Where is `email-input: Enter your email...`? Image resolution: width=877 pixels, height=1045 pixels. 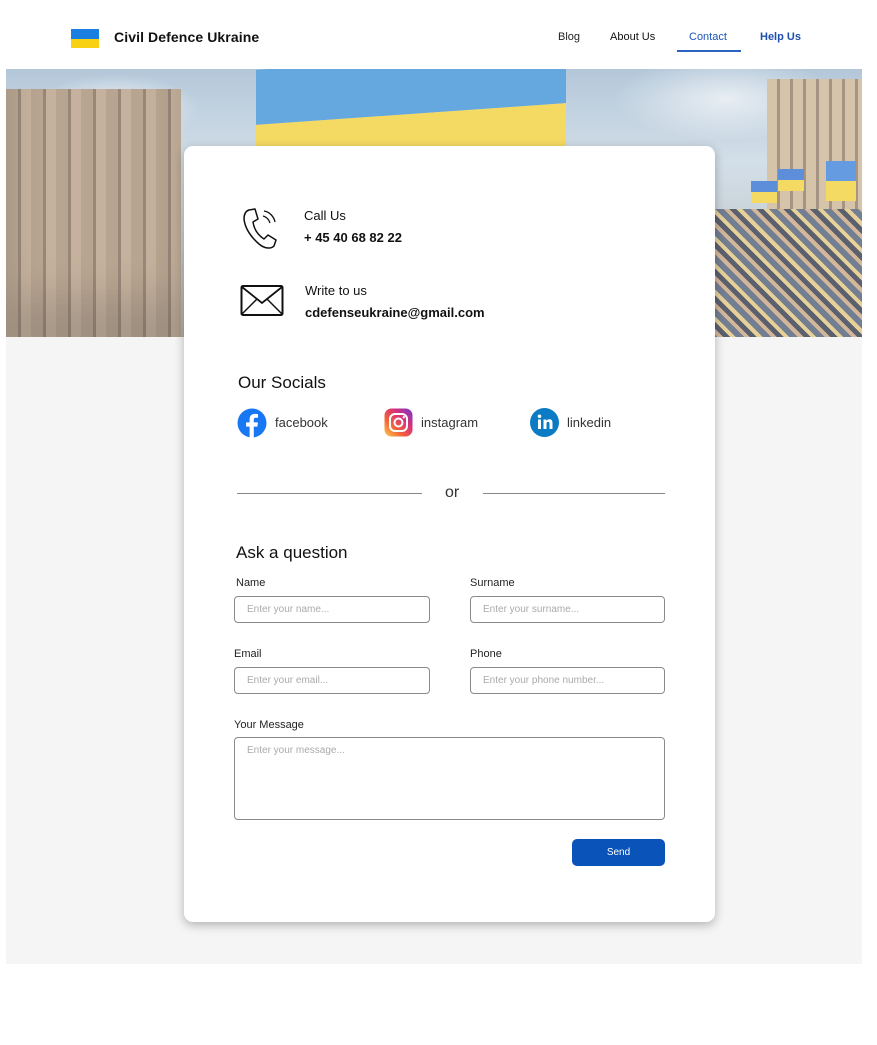 email-input: Enter your email... is located at coordinates (332, 680).